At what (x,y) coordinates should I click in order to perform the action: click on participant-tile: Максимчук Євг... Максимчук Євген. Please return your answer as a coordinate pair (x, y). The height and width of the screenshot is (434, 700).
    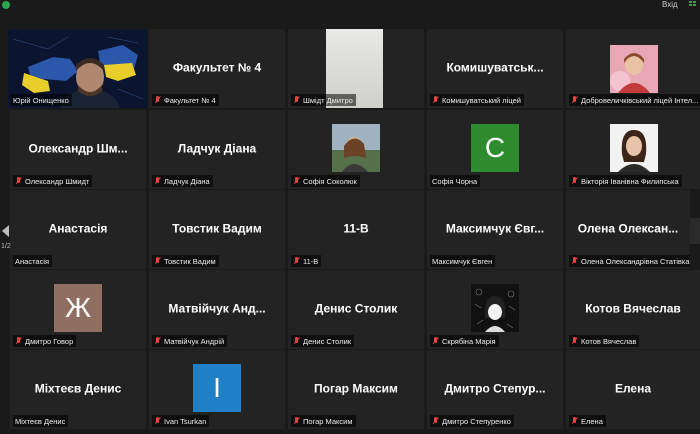
    Looking at the image, I should click on (495, 229).